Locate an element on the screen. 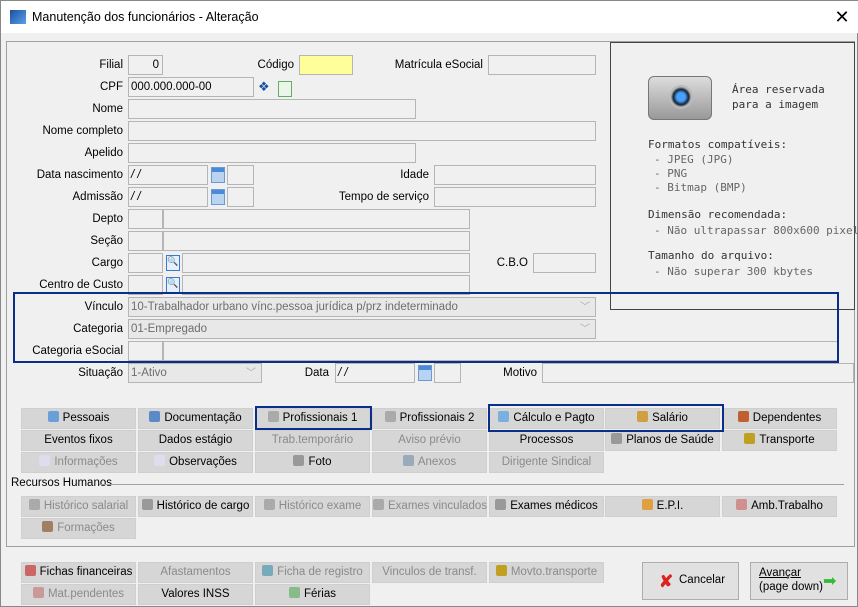 The height and width of the screenshot is (607, 858). button-label: Dependentes is located at coordinates (787, 418).